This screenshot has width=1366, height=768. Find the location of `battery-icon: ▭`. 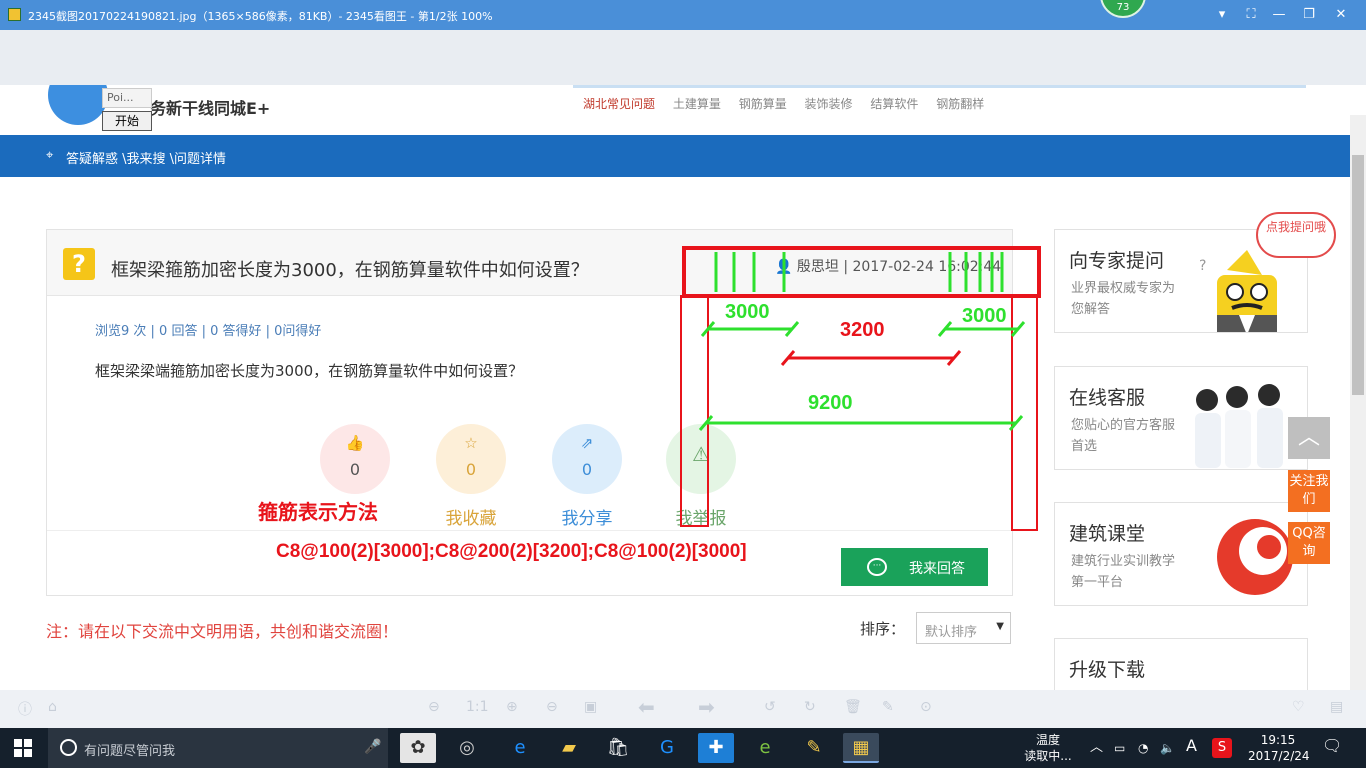

battery-icon: ▭ is located at coordinates (1119, 754).